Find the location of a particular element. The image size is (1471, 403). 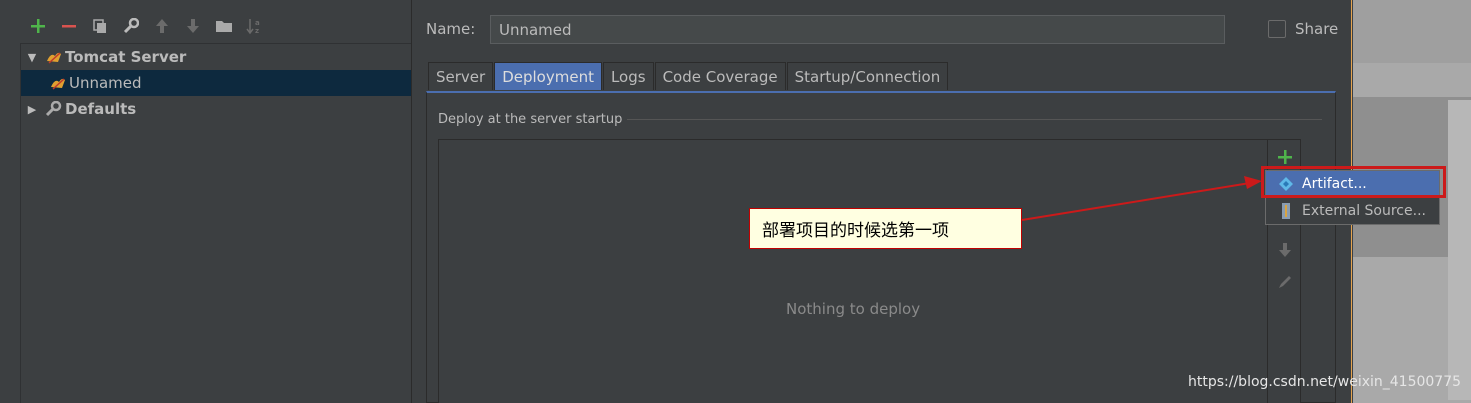

tree-item-unnamed: Unnamed is located at coordinates (216, 83).